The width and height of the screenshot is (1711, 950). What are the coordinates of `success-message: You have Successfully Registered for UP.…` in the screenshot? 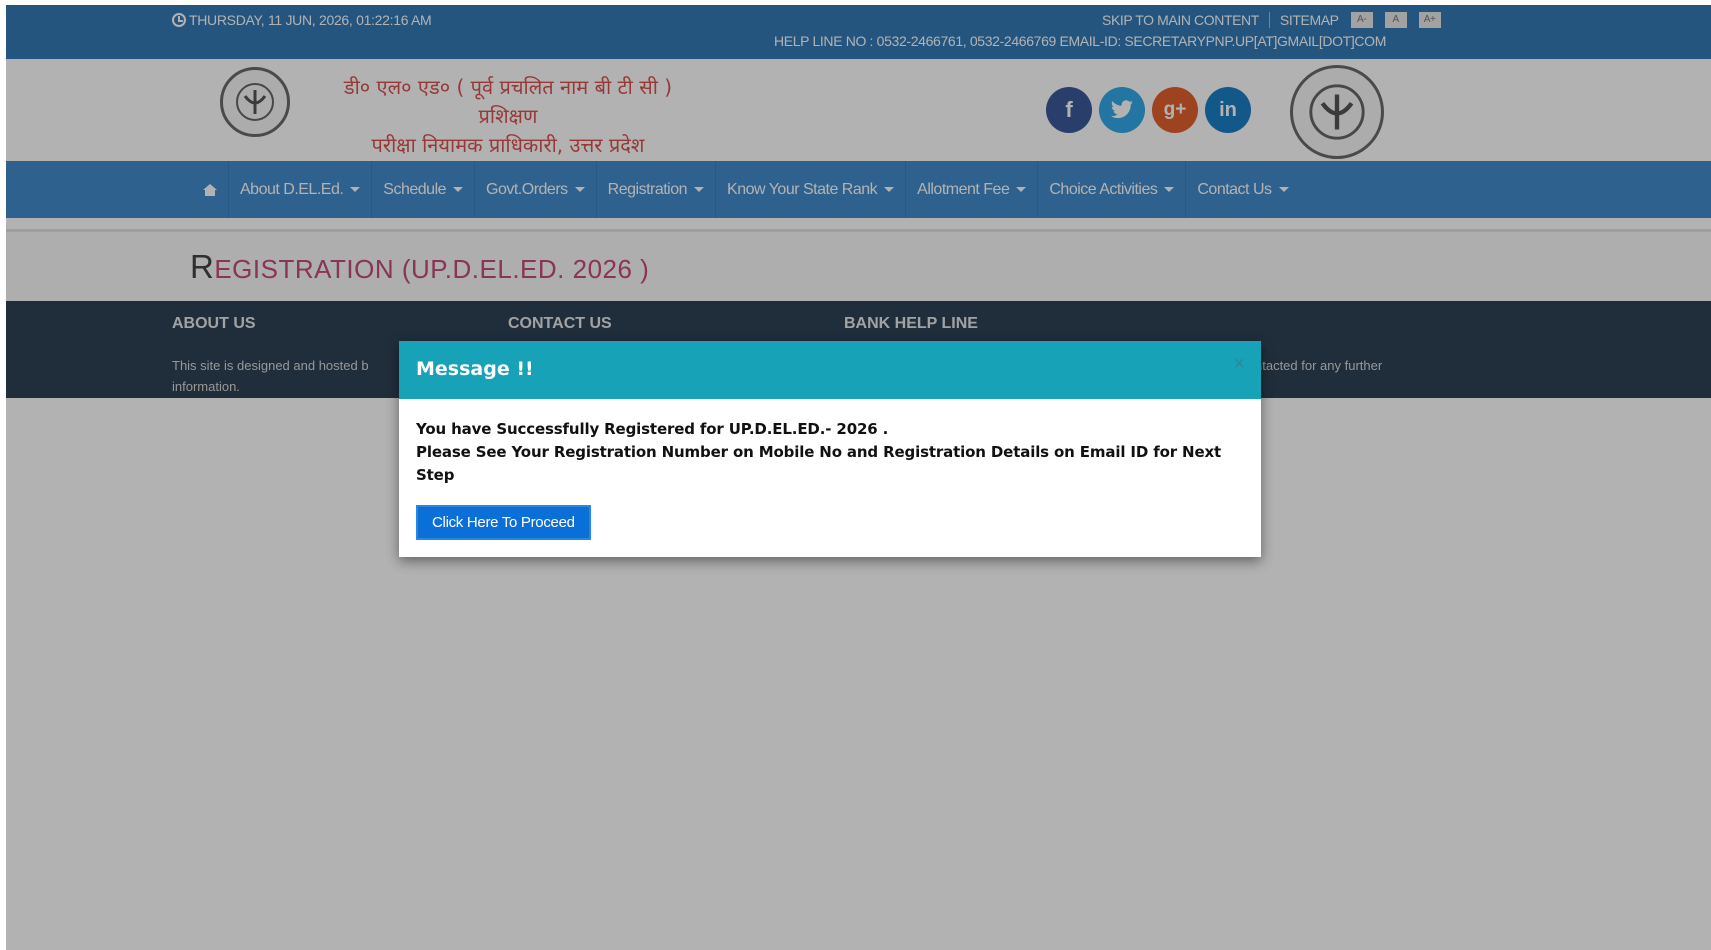 It's located at (652, 429).